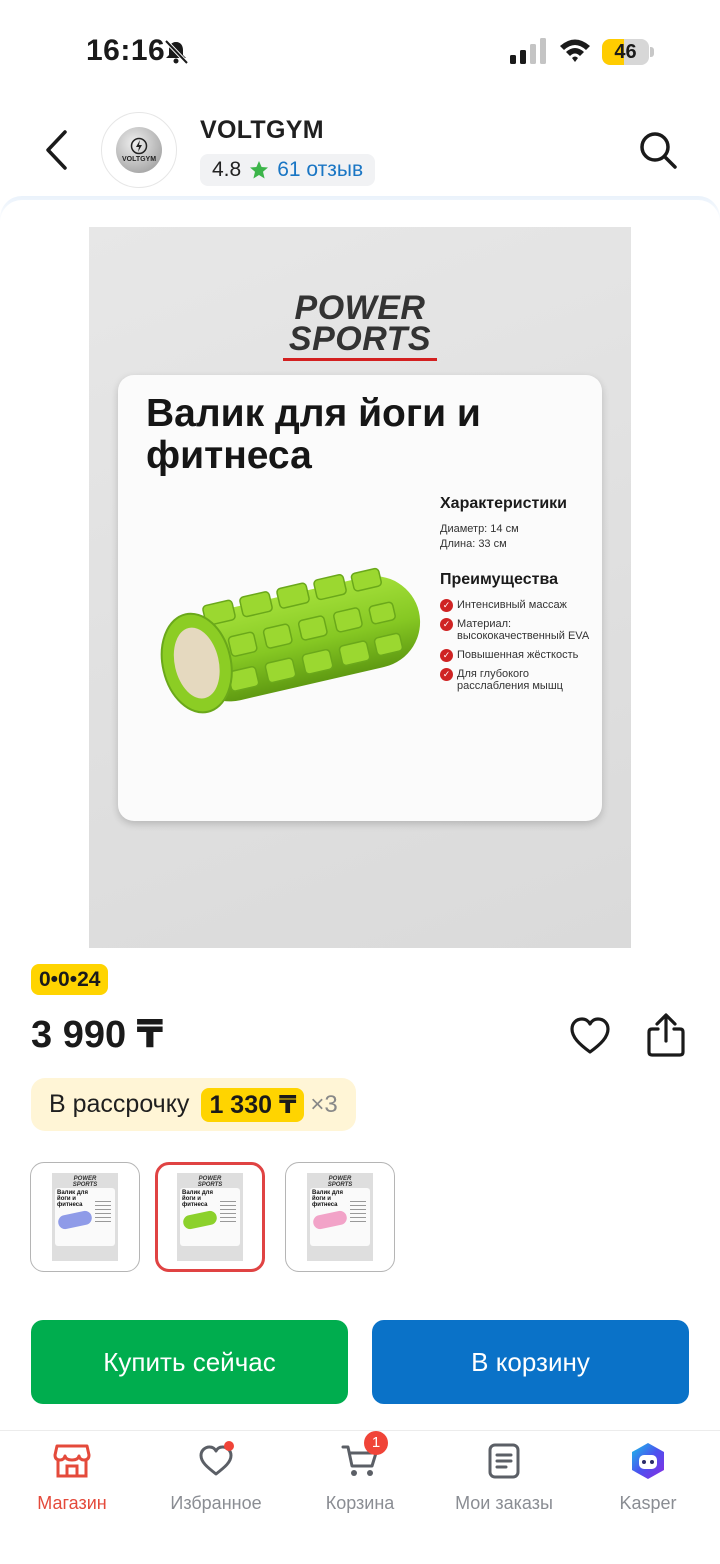 This screenshot has height=1564, width=720. I want to click on tab-label: Магазин, so click(72, 1503).